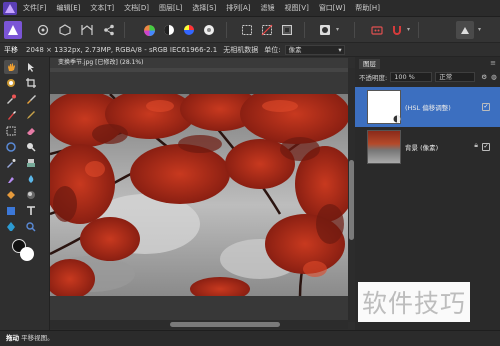  Describe the element at coordinates (493, 63) in the screenshot. I see `panel-menu-icon: ≡` at that location.